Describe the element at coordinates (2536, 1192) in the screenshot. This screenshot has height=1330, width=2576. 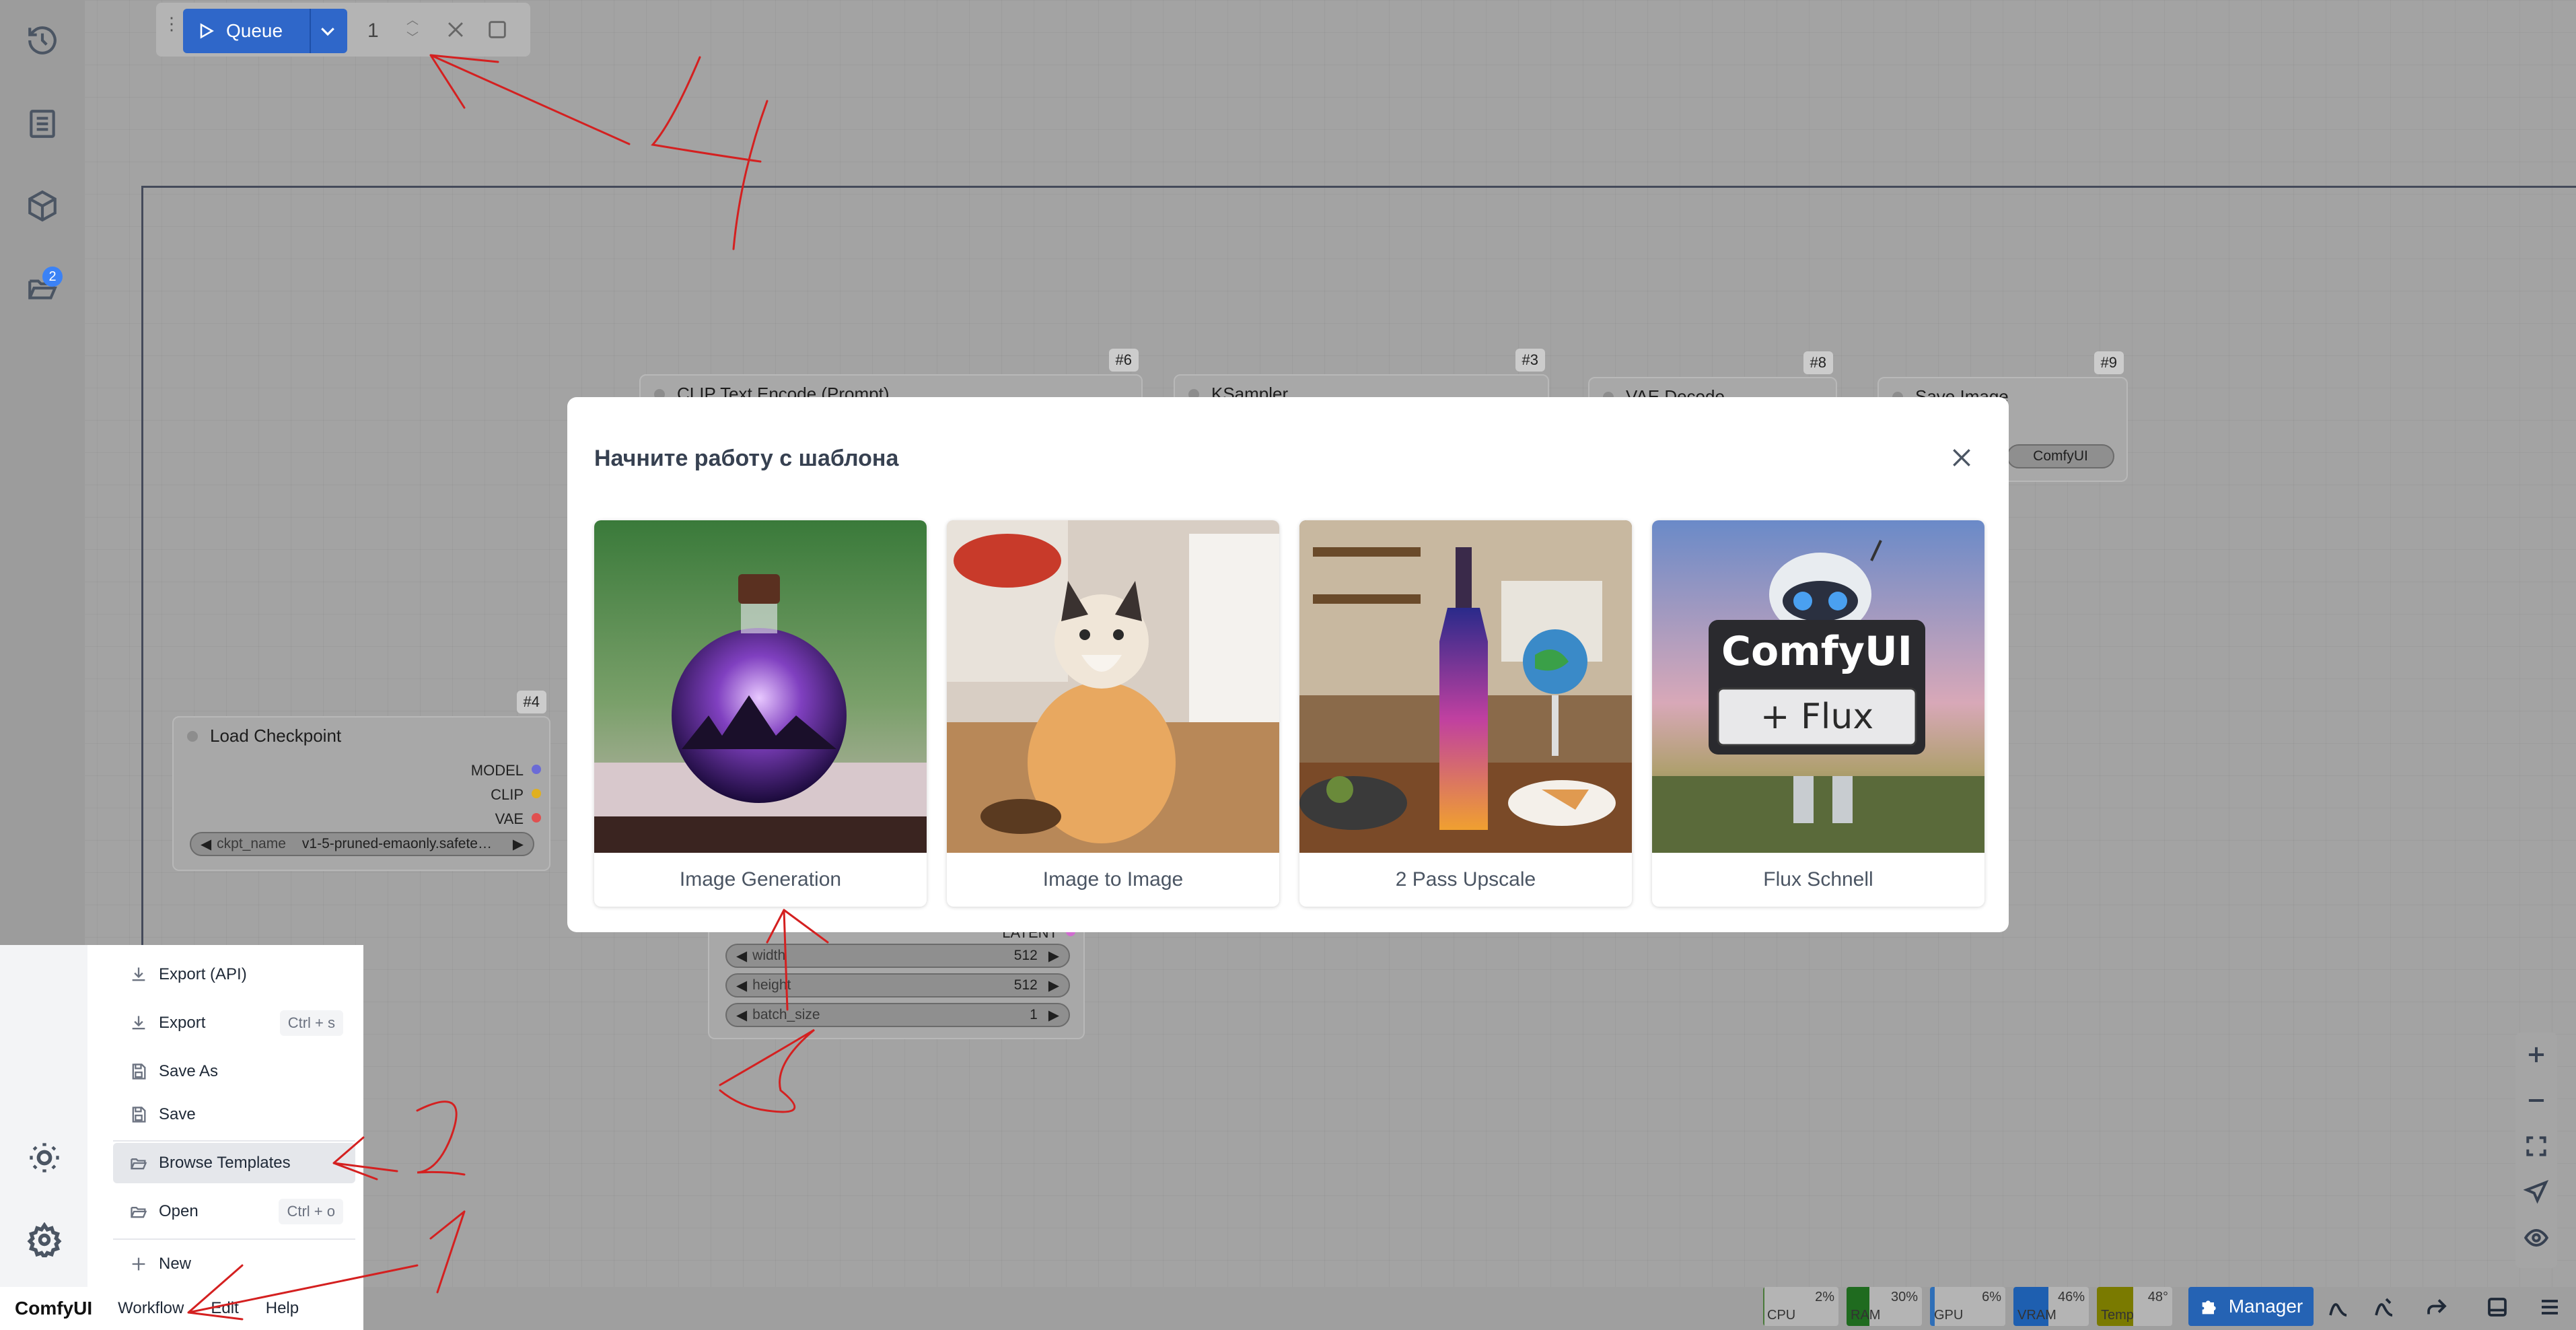
I see `select-mode-button` at that location.